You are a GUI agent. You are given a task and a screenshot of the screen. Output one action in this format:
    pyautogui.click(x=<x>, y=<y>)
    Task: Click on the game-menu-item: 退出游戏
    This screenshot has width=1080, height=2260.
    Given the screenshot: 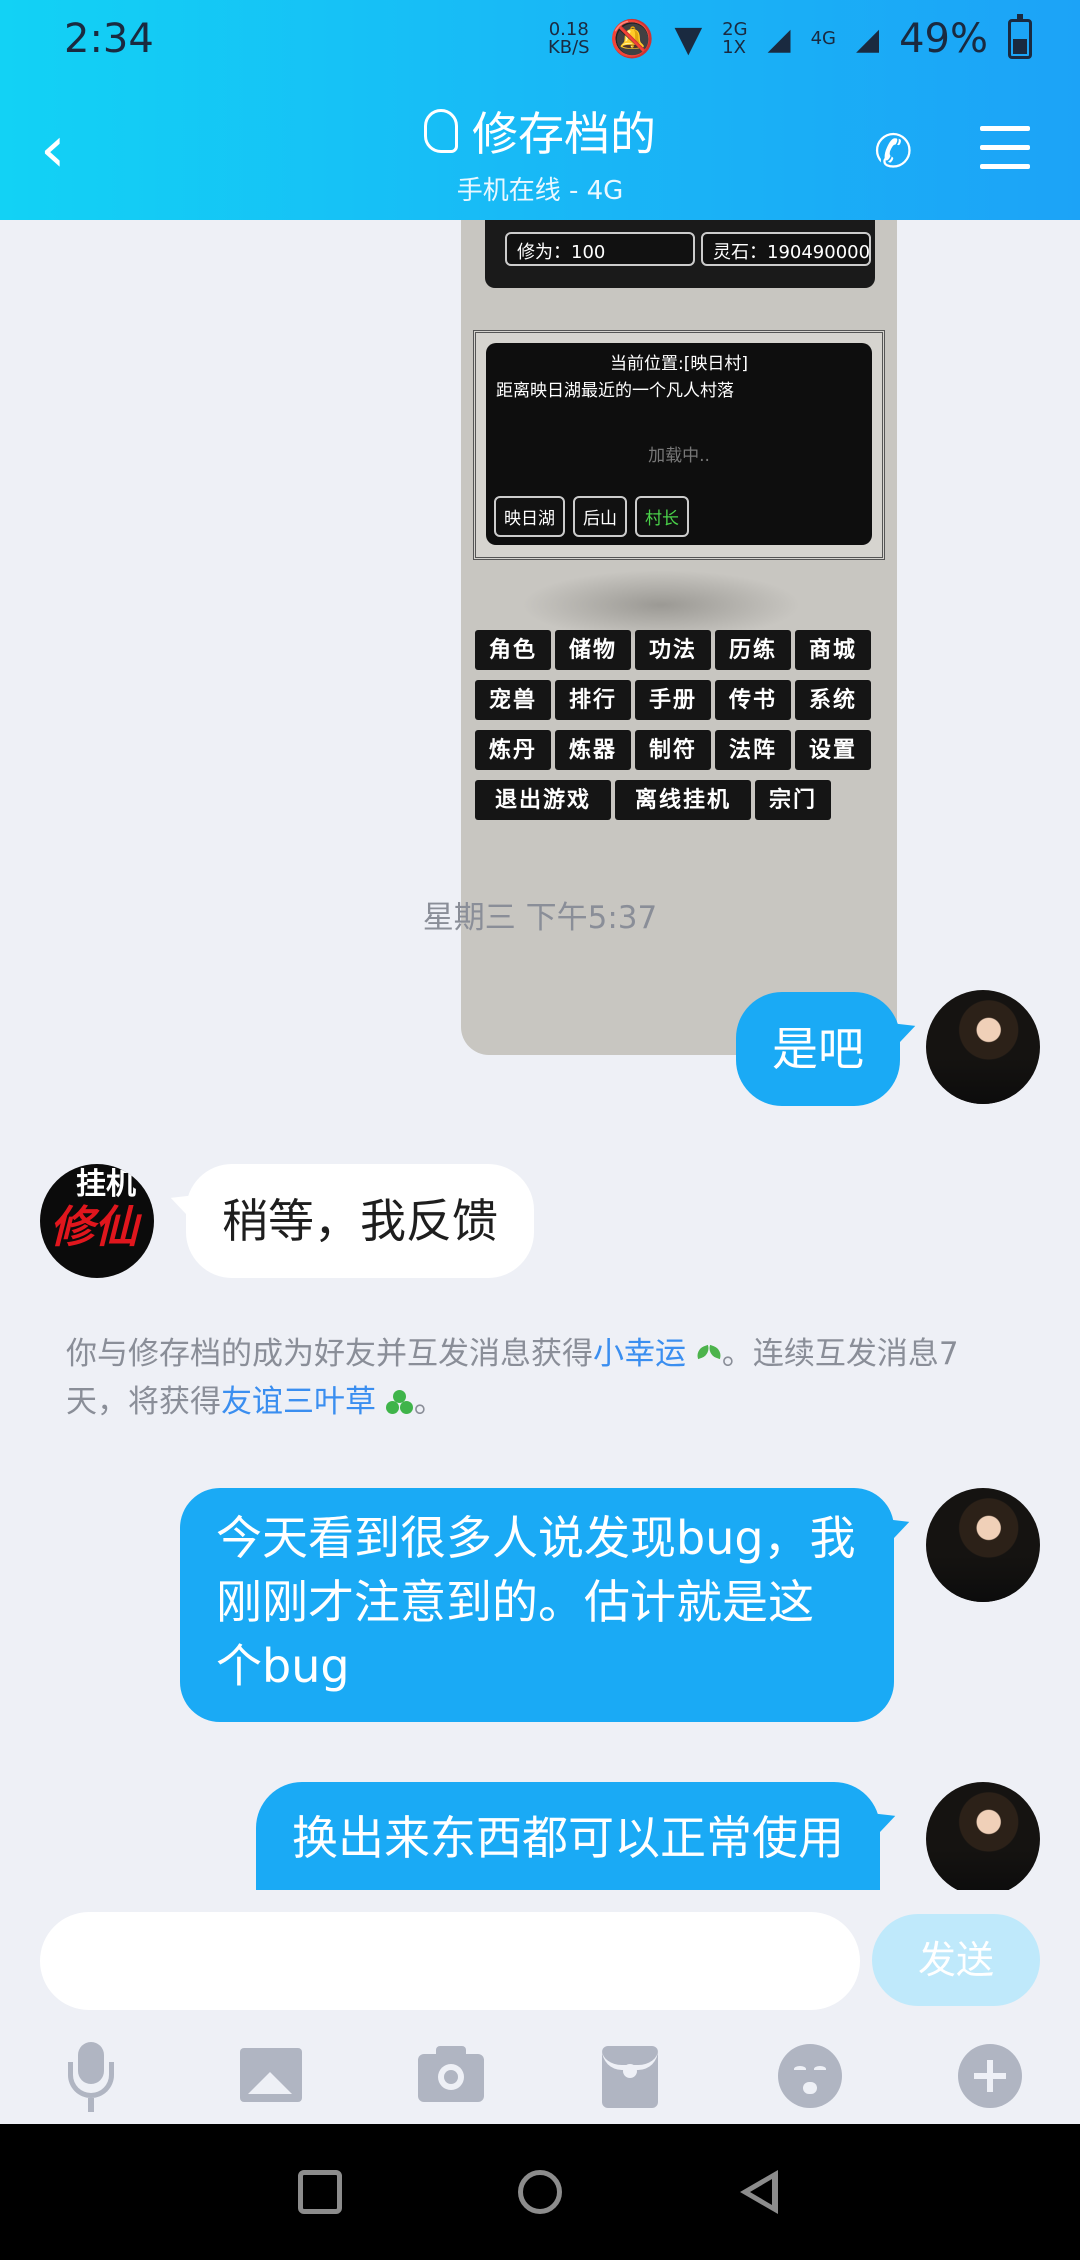 What is the action you would take?
    pyautogui.click(x=543, y=800)
    